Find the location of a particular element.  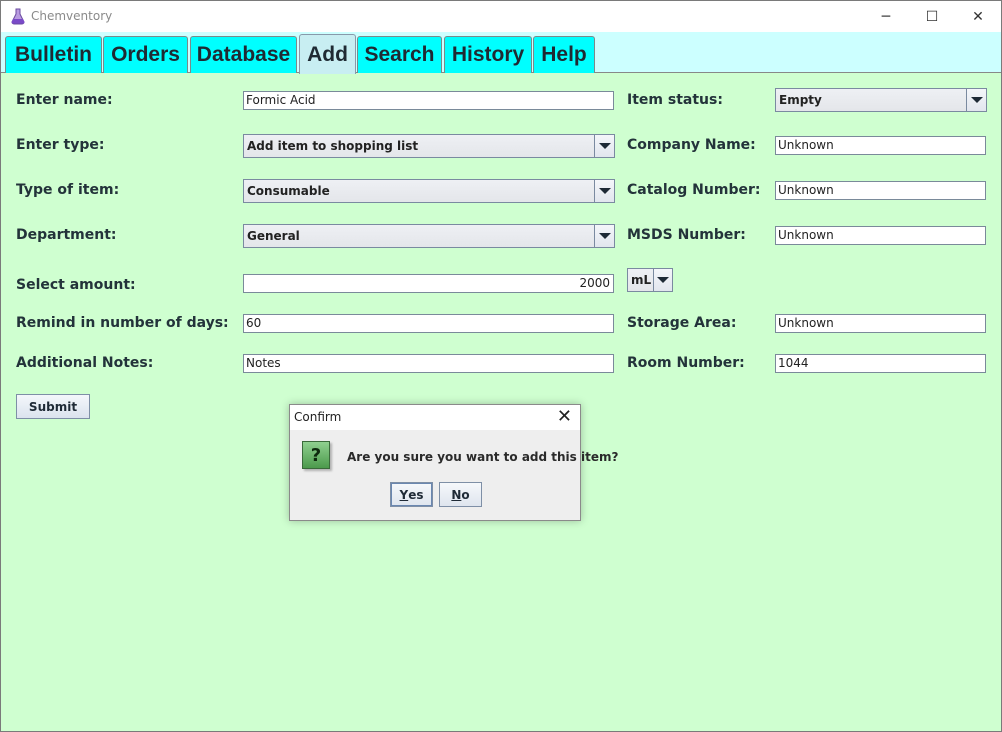

item-type-label: Type of item: is located at coordinates (68, 190).